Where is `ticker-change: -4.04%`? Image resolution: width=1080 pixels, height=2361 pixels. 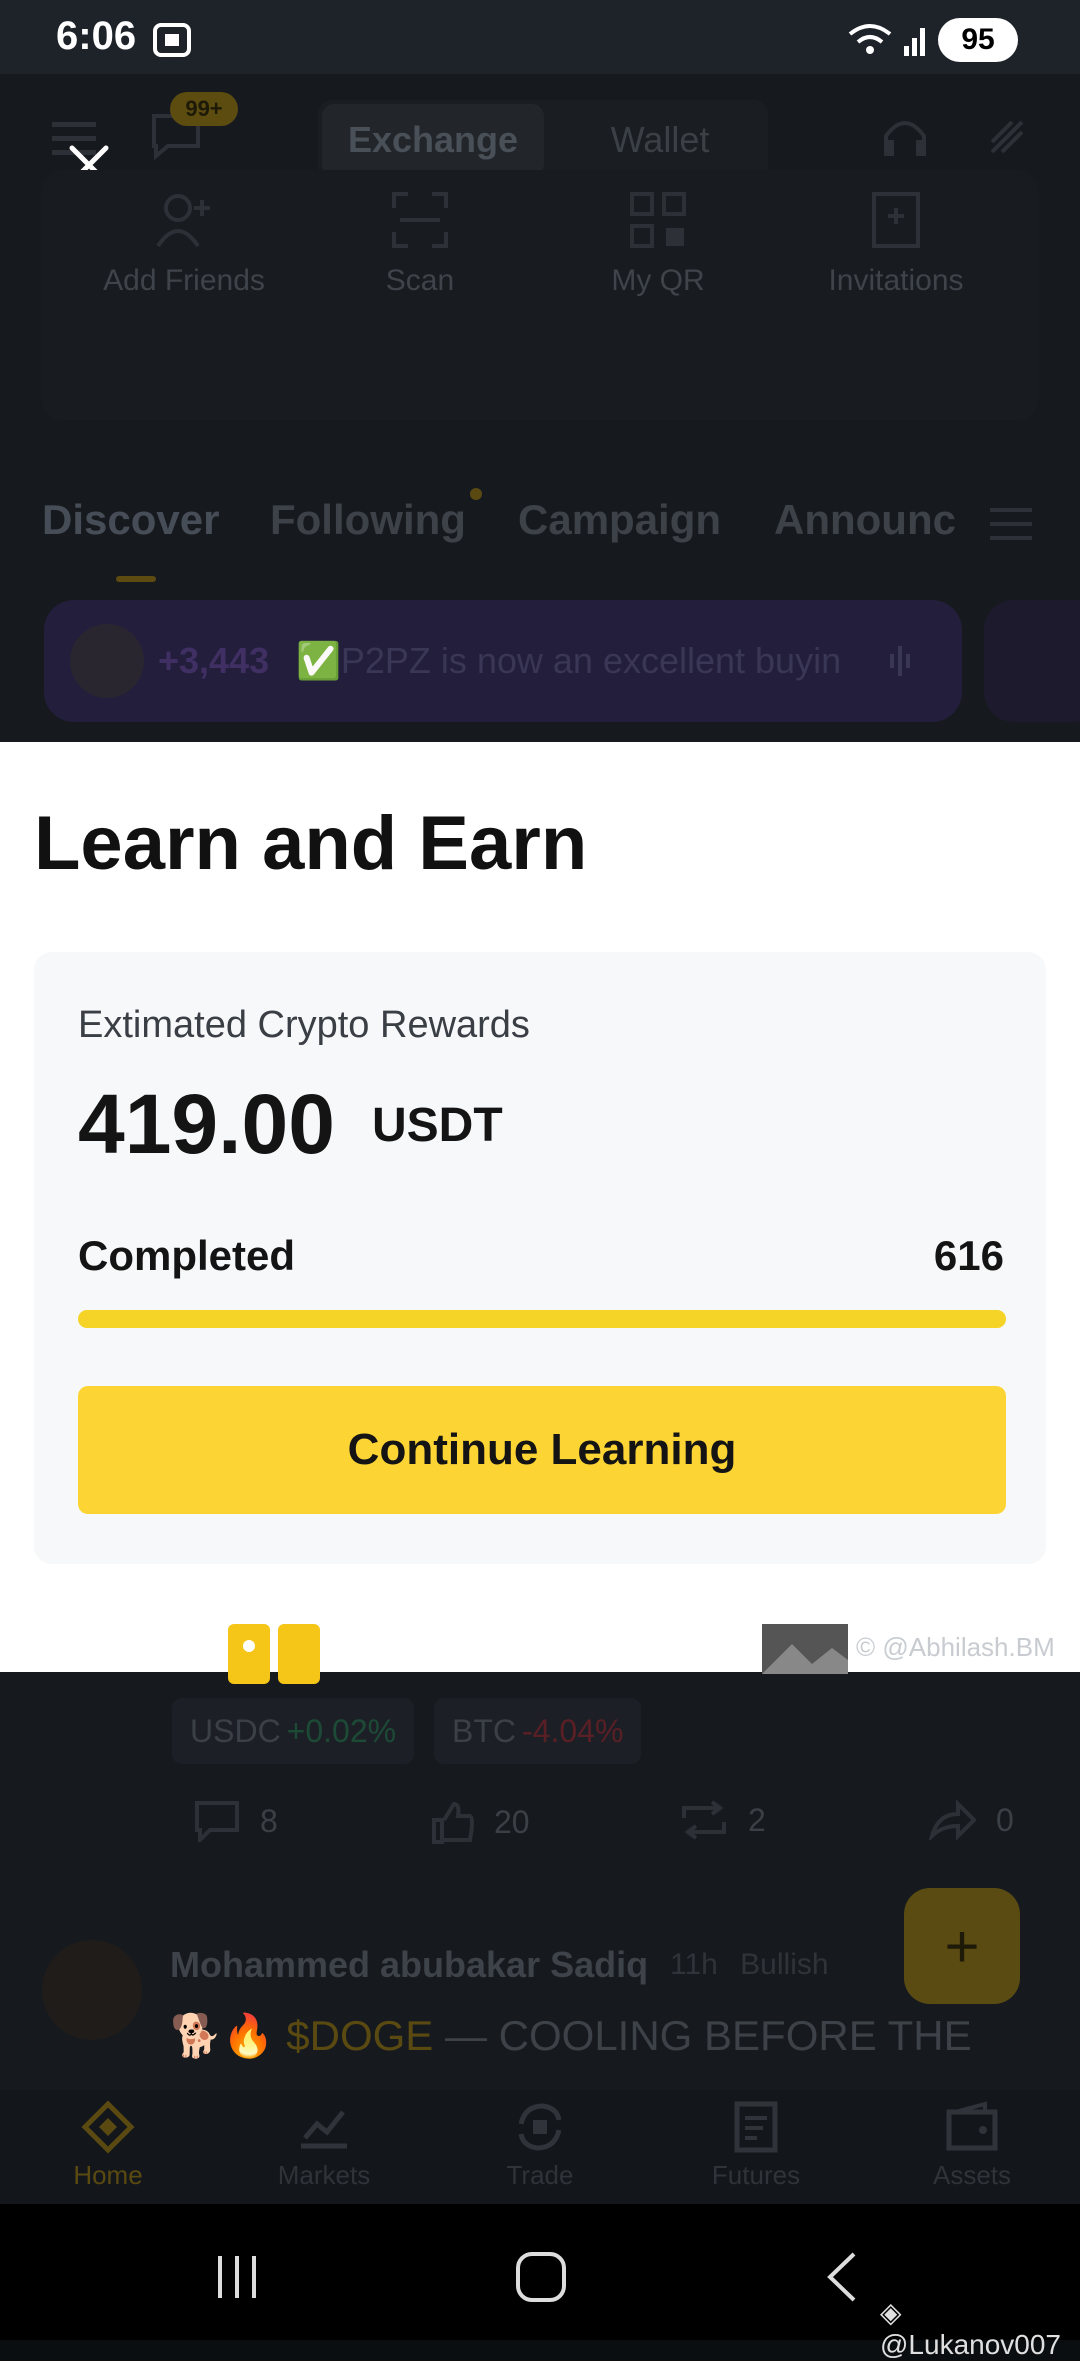
ticker-change: -4.04% is located at coordinates (573, 1730).